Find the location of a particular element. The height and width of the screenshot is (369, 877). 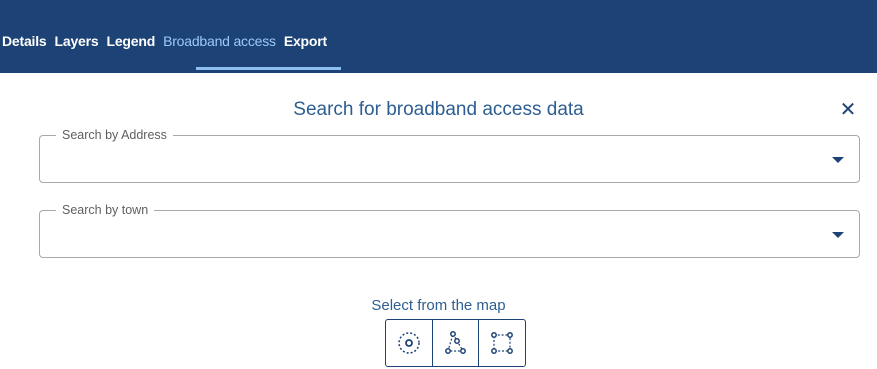

tab-layers: Layers is located at coordinates (77, 41).